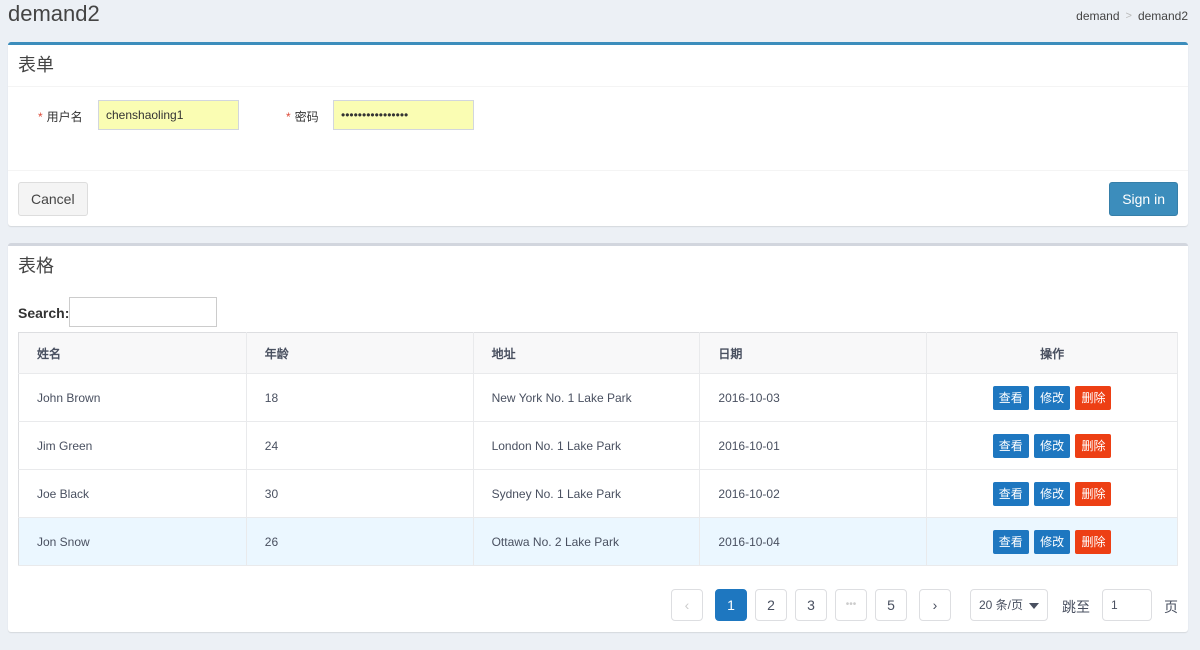 Image resolution: width=1200 pixels, height=650 pixels. What do you see at coordinates (1171, 607) in the screenshot?
I see `page-suffix-label: 页` at bounding box center [1171, 607].